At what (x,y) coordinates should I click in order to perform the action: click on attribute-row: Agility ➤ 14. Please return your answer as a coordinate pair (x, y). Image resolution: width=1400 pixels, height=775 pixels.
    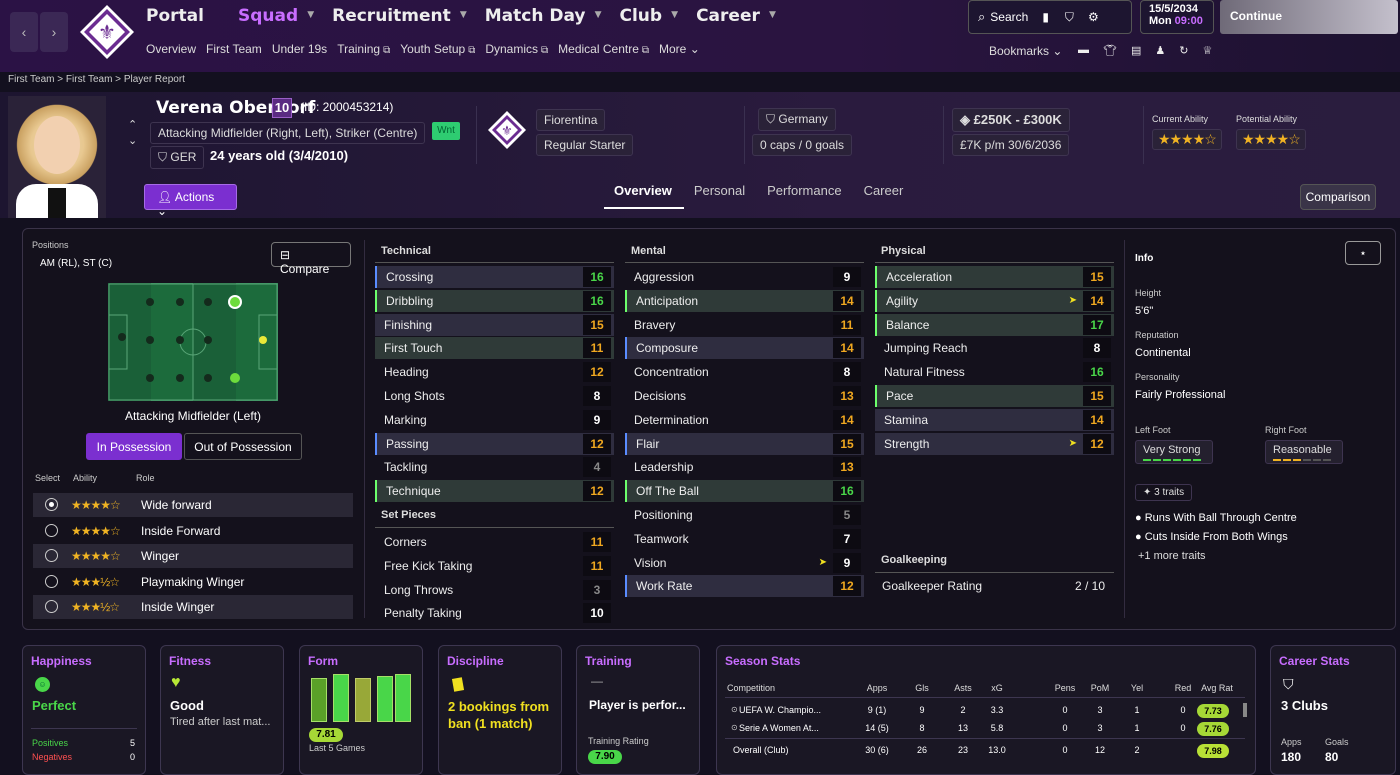
    Looking at the image, I should click on (994, 300).